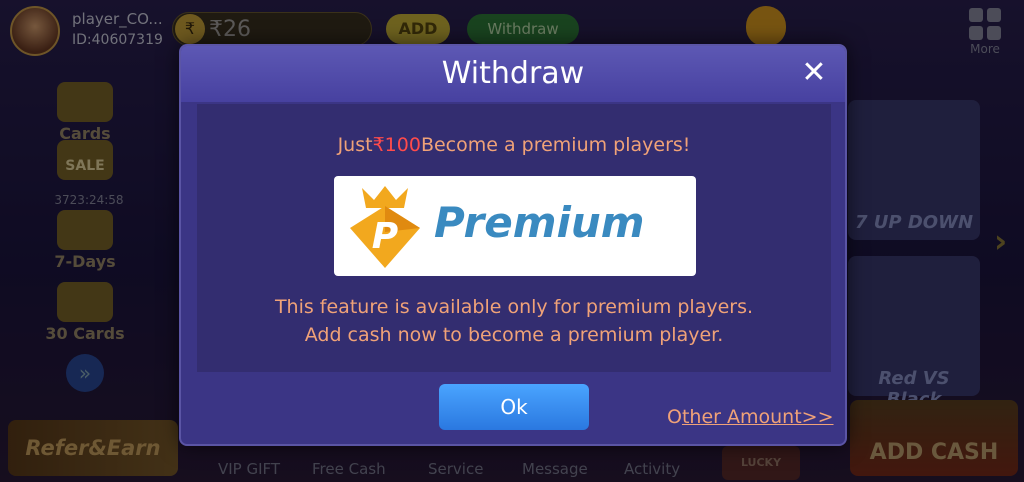 The width and height of the screenshot is (1024, 482). Describe the element at coordinates (814, 73) in the screenshot. I see `close-icon: ✕` at that location.